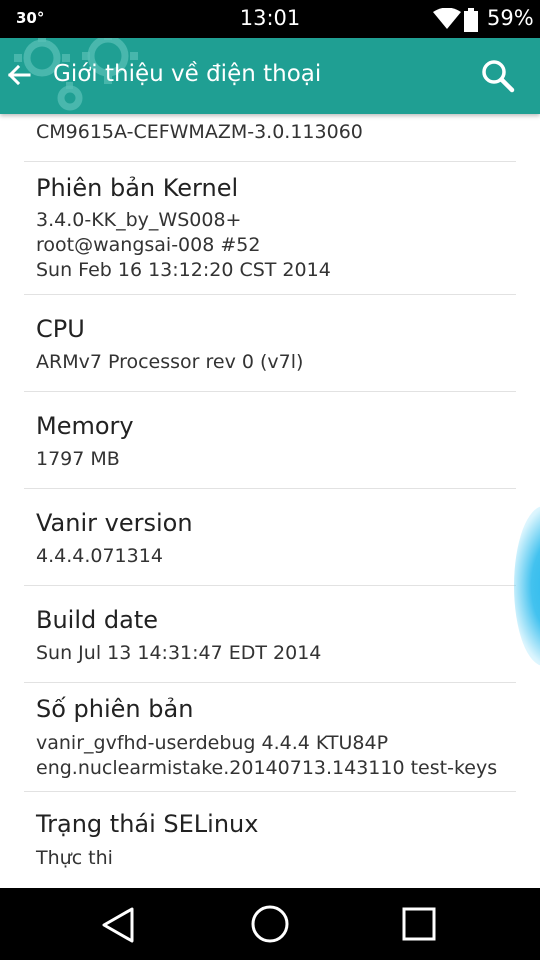 Image resolution: width=540 pixels, height=960 pixels. I want to click on list-item-cpu: CPU ARMv7 Processor rev 0 (v7l), so click(270, 343).